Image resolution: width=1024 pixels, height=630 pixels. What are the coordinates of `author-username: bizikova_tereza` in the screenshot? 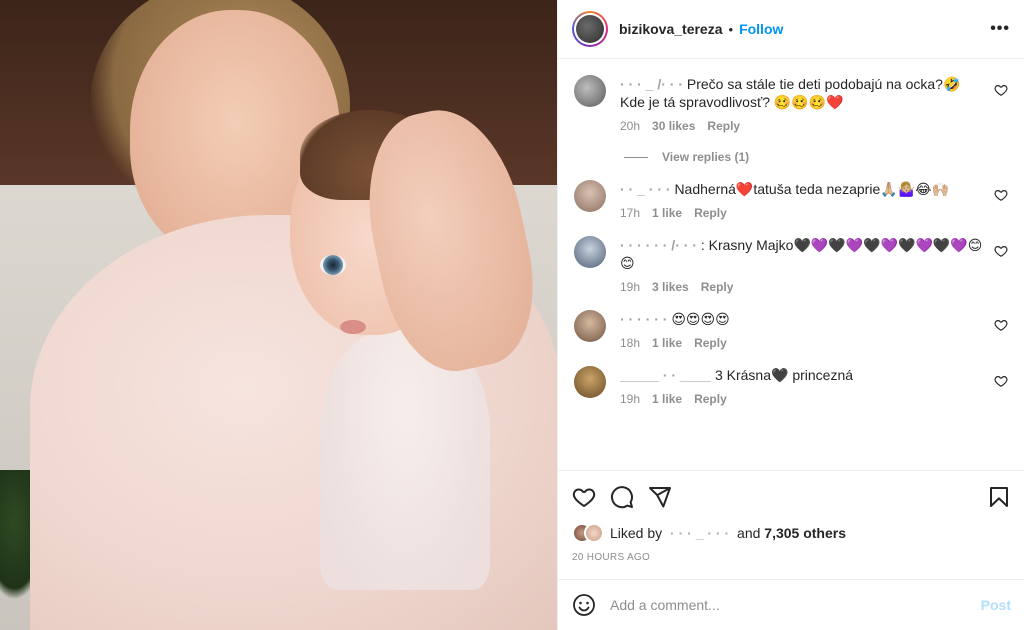 It's located at (671, 29).